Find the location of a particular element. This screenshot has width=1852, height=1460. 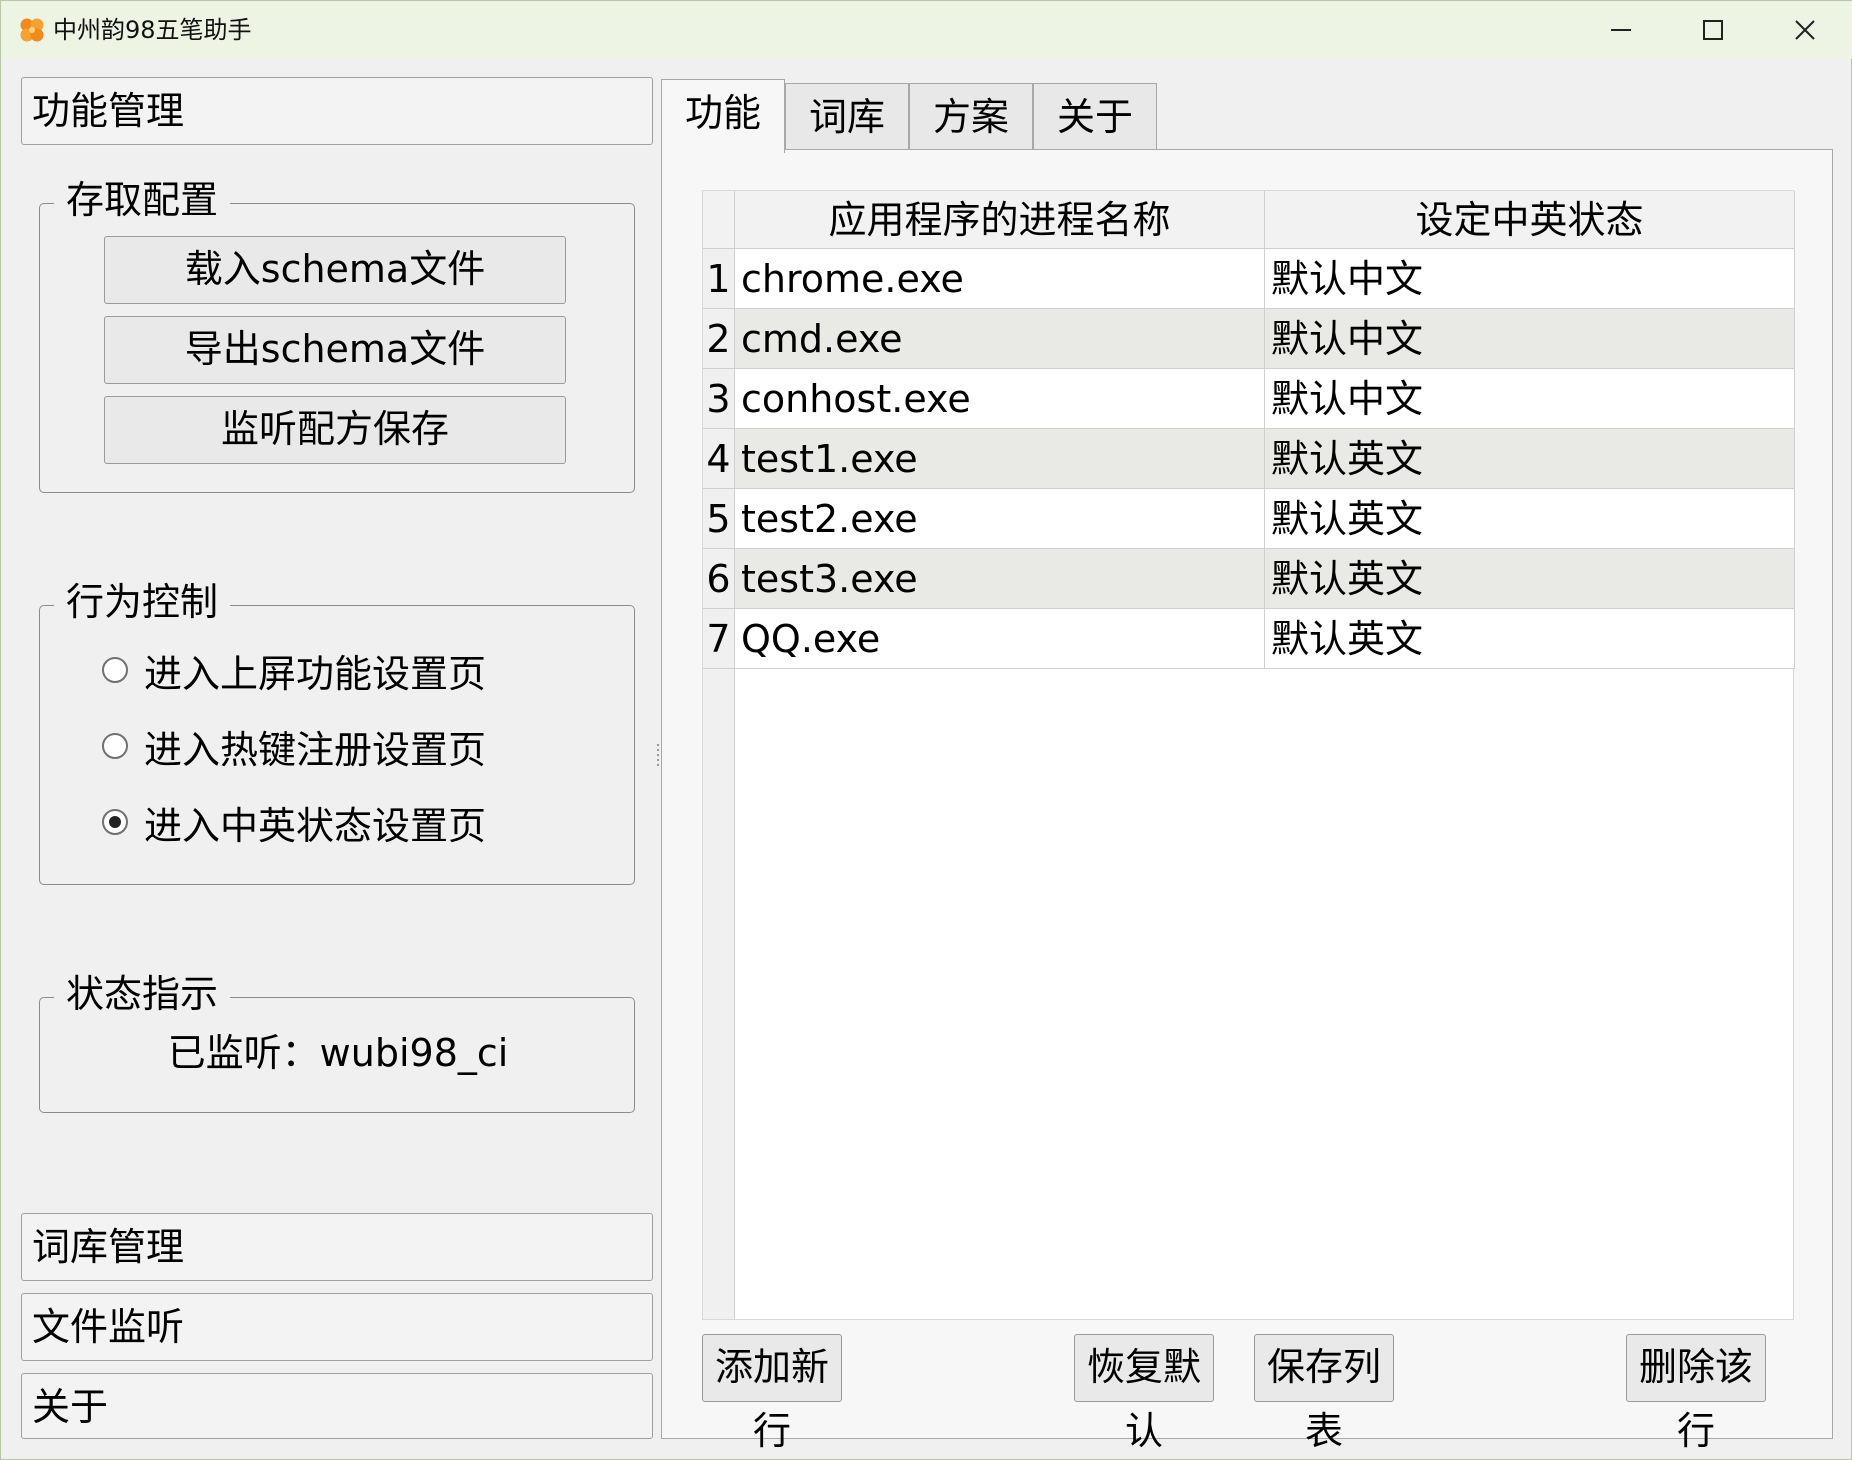

tab-scheme: 方案 is located at coordinates (971, 117).